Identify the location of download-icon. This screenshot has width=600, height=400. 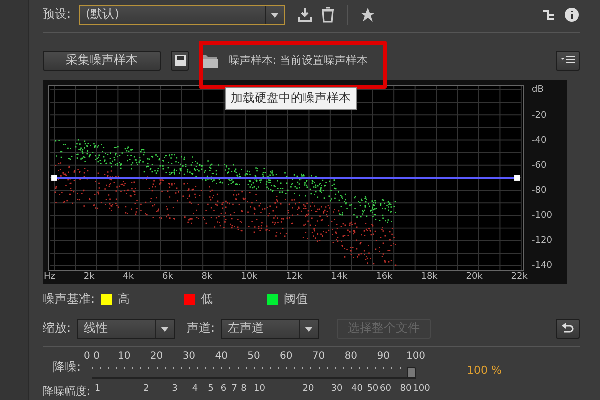
(305, 14).